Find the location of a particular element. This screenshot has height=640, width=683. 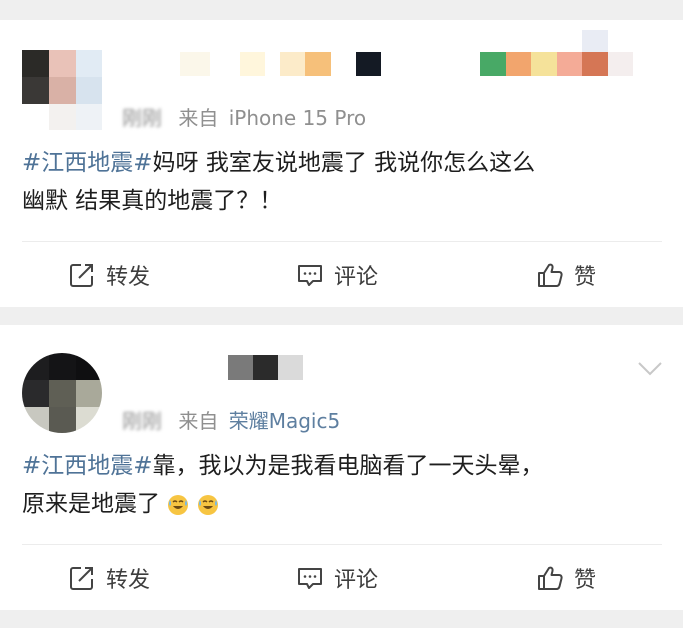

post-text-line1: 靠，我以为是我看电脑看了一天头晕， is located at coordinates (348, 466).